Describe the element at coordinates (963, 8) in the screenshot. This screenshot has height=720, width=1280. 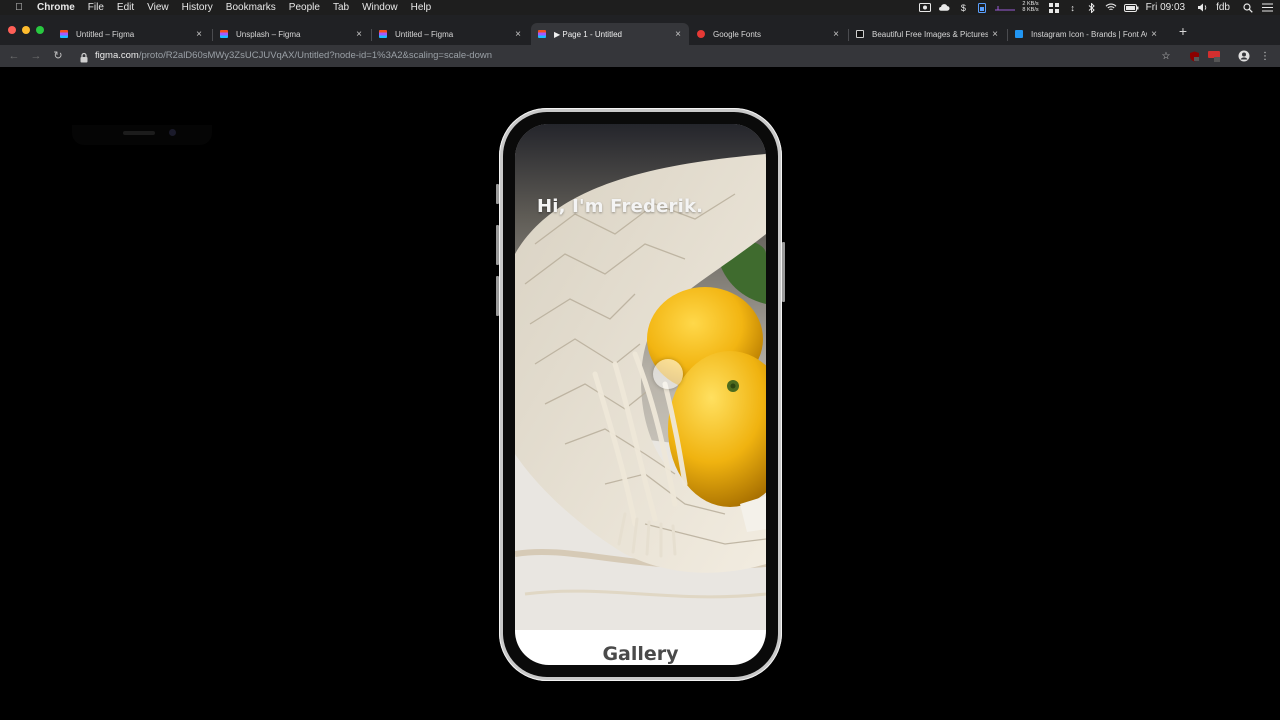
I see `dollar-icon: $` at that location.